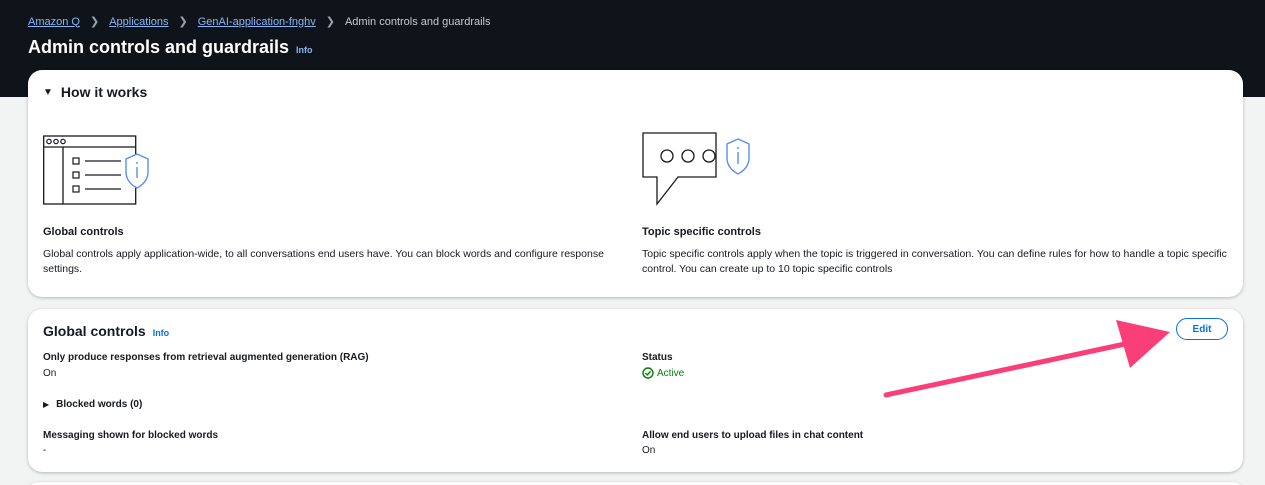 This screenshot has height=485, width=1265. I want to click on blocked-words-label: Blocked words (0), so click(99, 404).